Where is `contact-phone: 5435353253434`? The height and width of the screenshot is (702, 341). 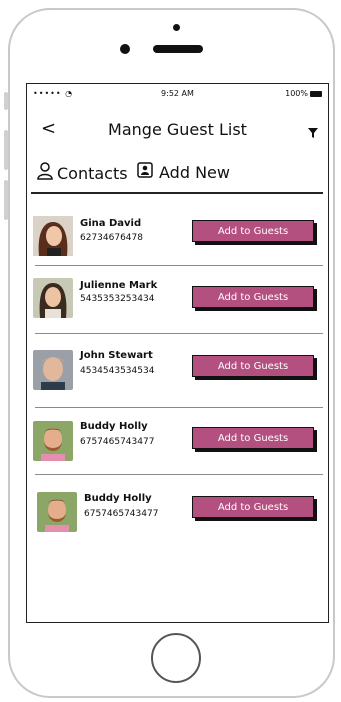
contact-phone: 5435353253434 is located at coordinates (117, 299).